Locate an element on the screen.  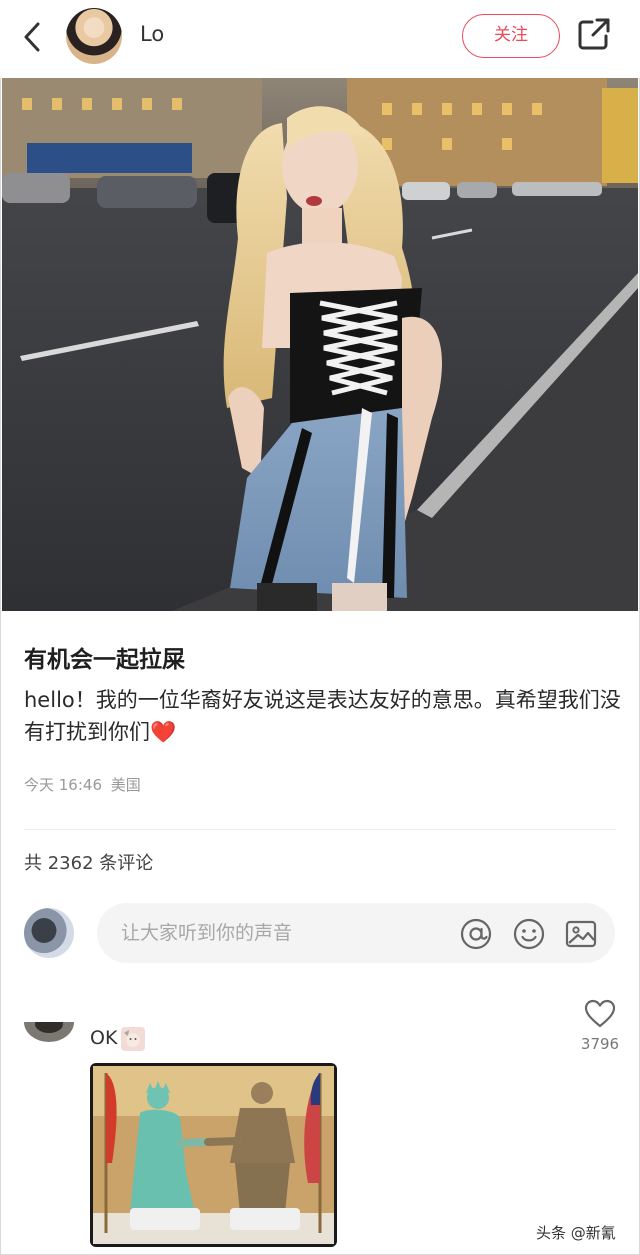
share-icon is located at coordinates (594, 34).